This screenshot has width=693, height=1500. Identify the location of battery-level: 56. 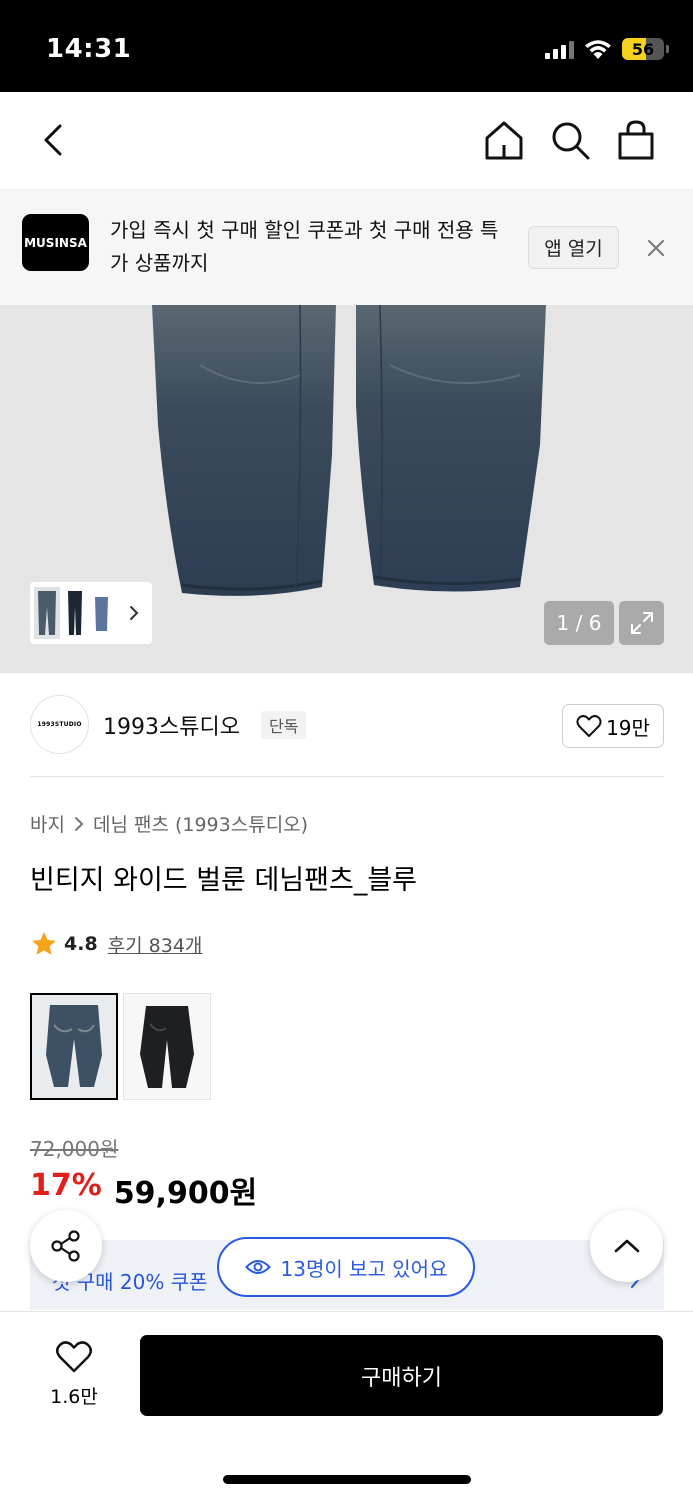
(643, 49).